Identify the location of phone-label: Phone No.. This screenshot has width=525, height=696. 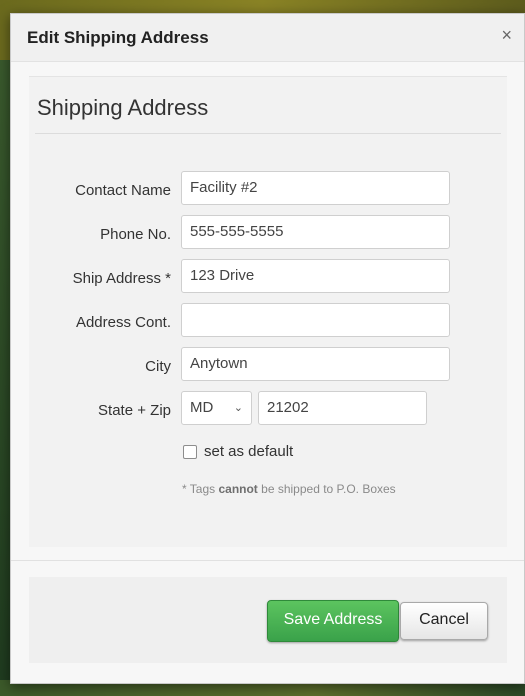
(135, 234).